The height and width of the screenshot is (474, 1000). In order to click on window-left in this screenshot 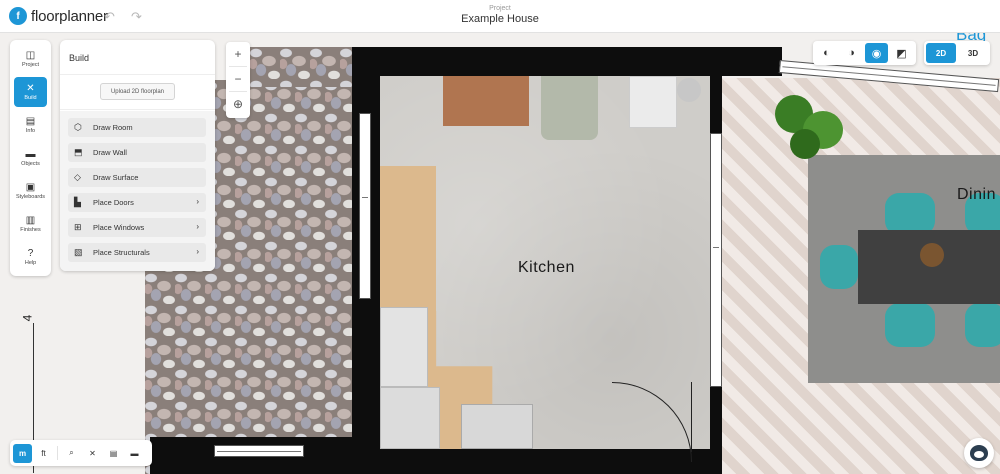, I will do `click(365, 206)`.